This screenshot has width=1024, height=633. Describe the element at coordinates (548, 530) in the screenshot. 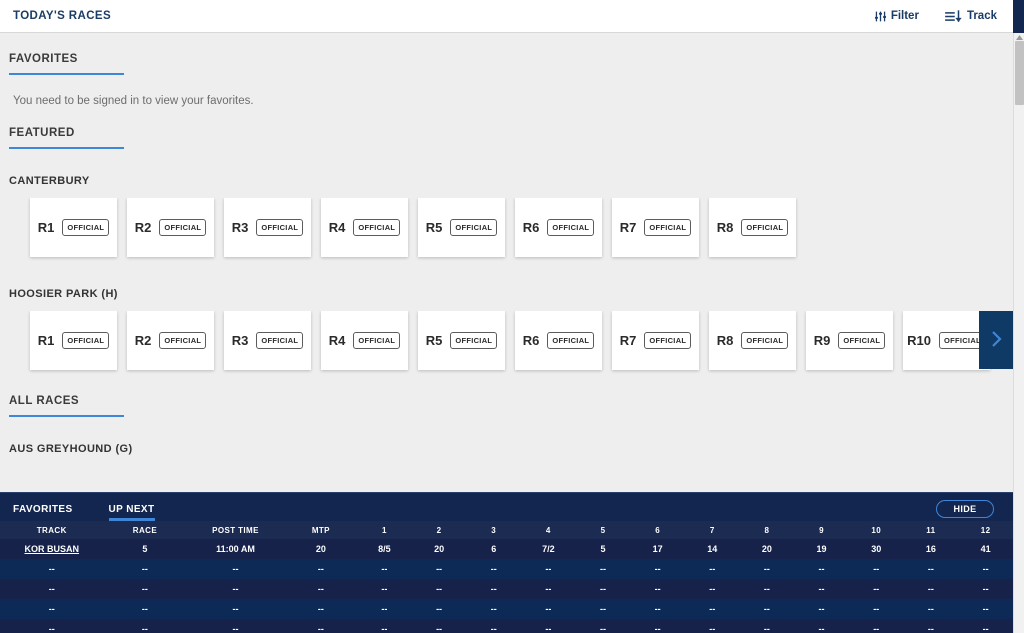

I see `column-header-4: 4` at that location.